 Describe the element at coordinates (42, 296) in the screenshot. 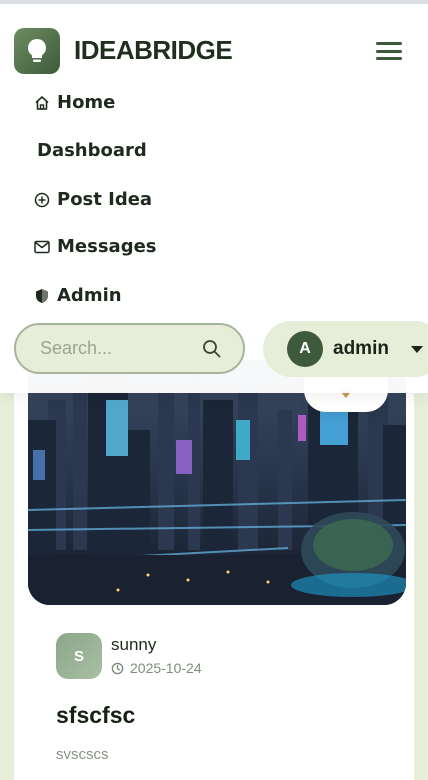

I see `shield-icon` at that location.